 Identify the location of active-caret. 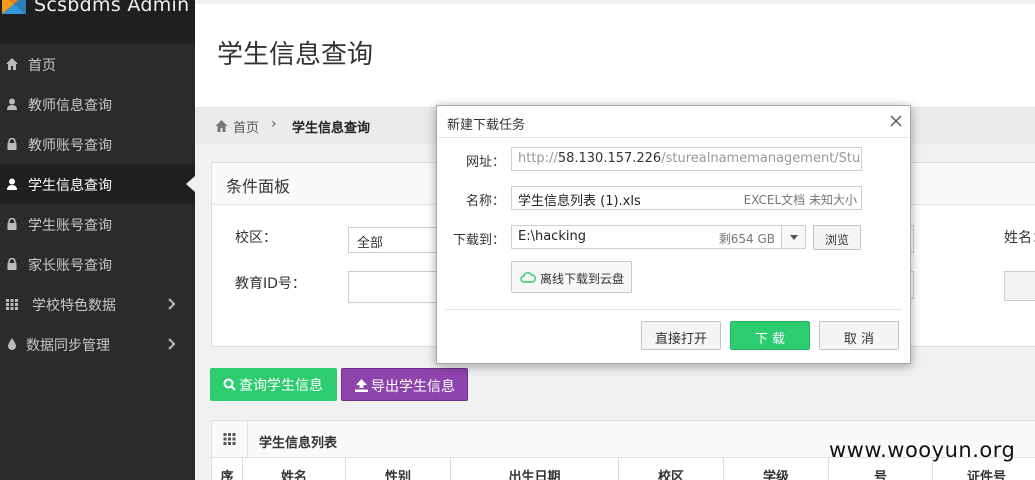
(190, 184).